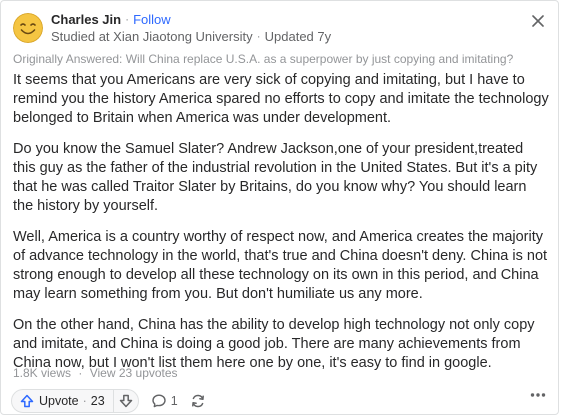 The image size is (561, 417). I want to click on view-count: 1.8K views, so click(42, 373).